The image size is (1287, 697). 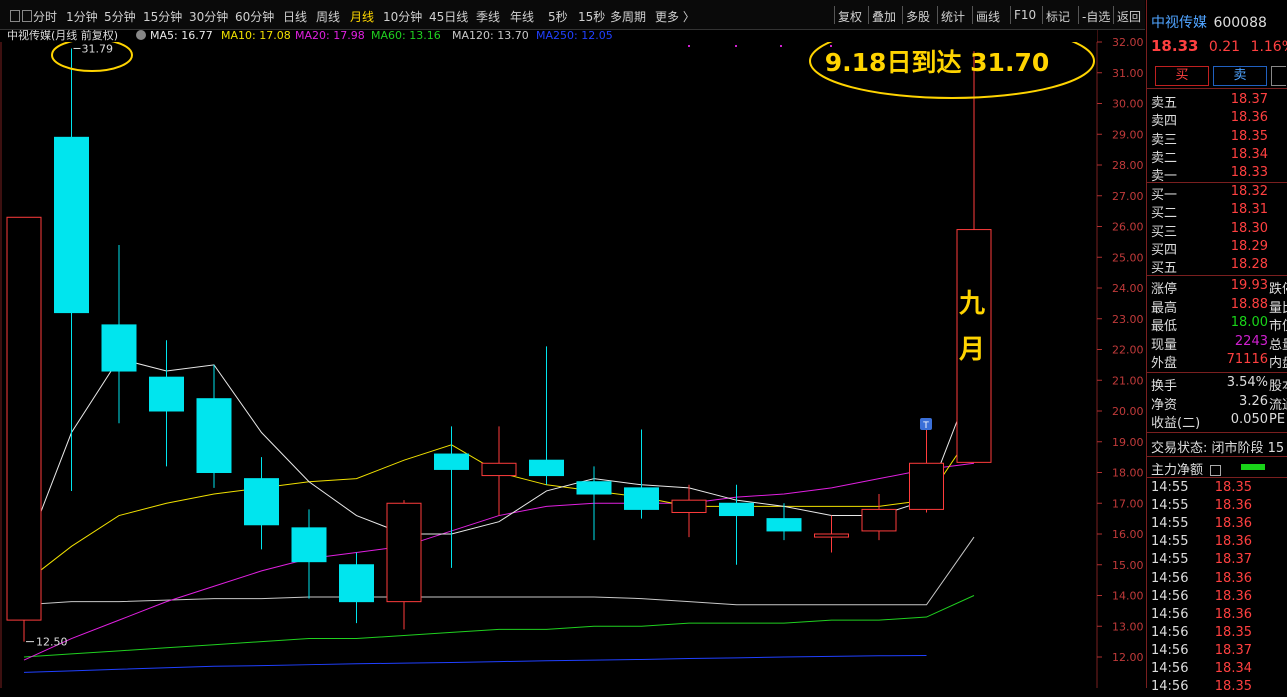 I want to click on period-tab-12: 年线, so click(x=522, y=16).